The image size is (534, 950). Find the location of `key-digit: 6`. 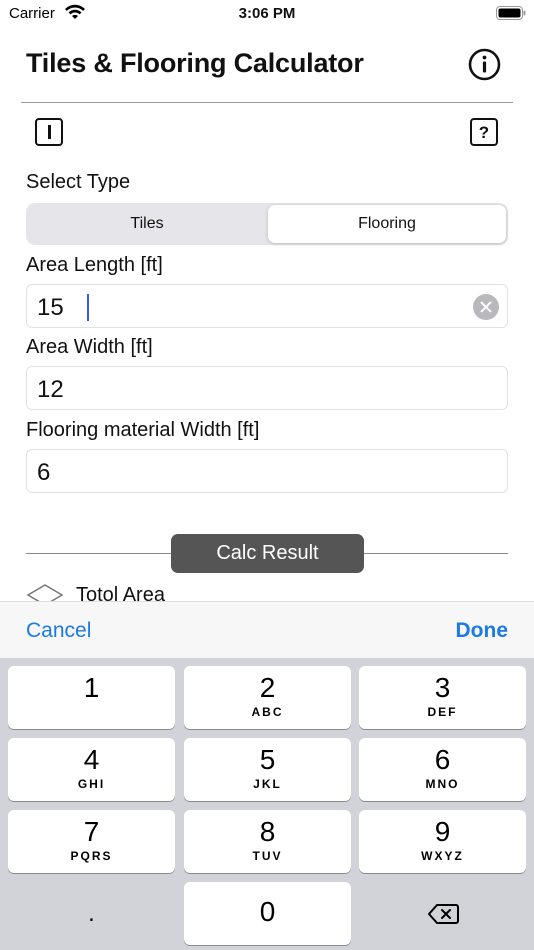

key-digit: 6 is located at coordinates (442, 759).